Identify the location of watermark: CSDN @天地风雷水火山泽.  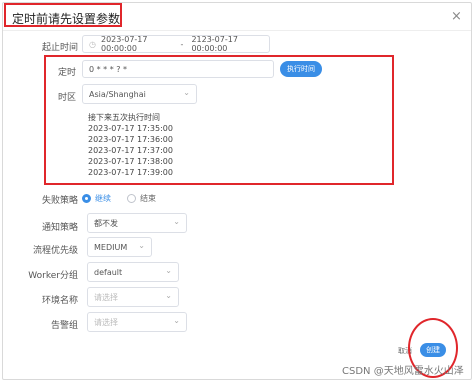
(403, 371).